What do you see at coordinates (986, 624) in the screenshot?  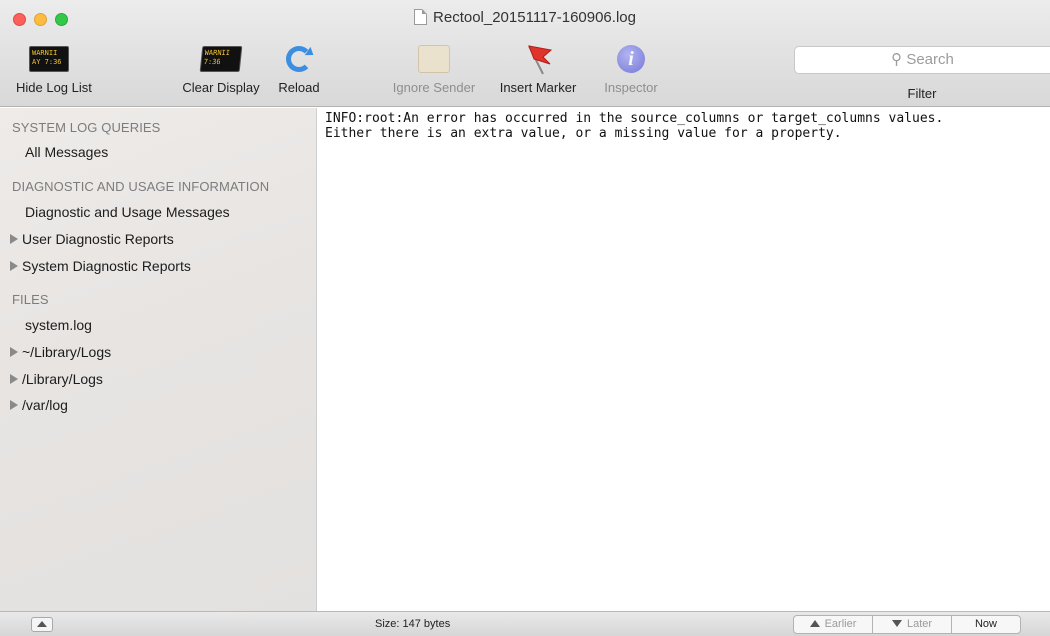 I see `now-button: Now` at bounding box center [986, 624].